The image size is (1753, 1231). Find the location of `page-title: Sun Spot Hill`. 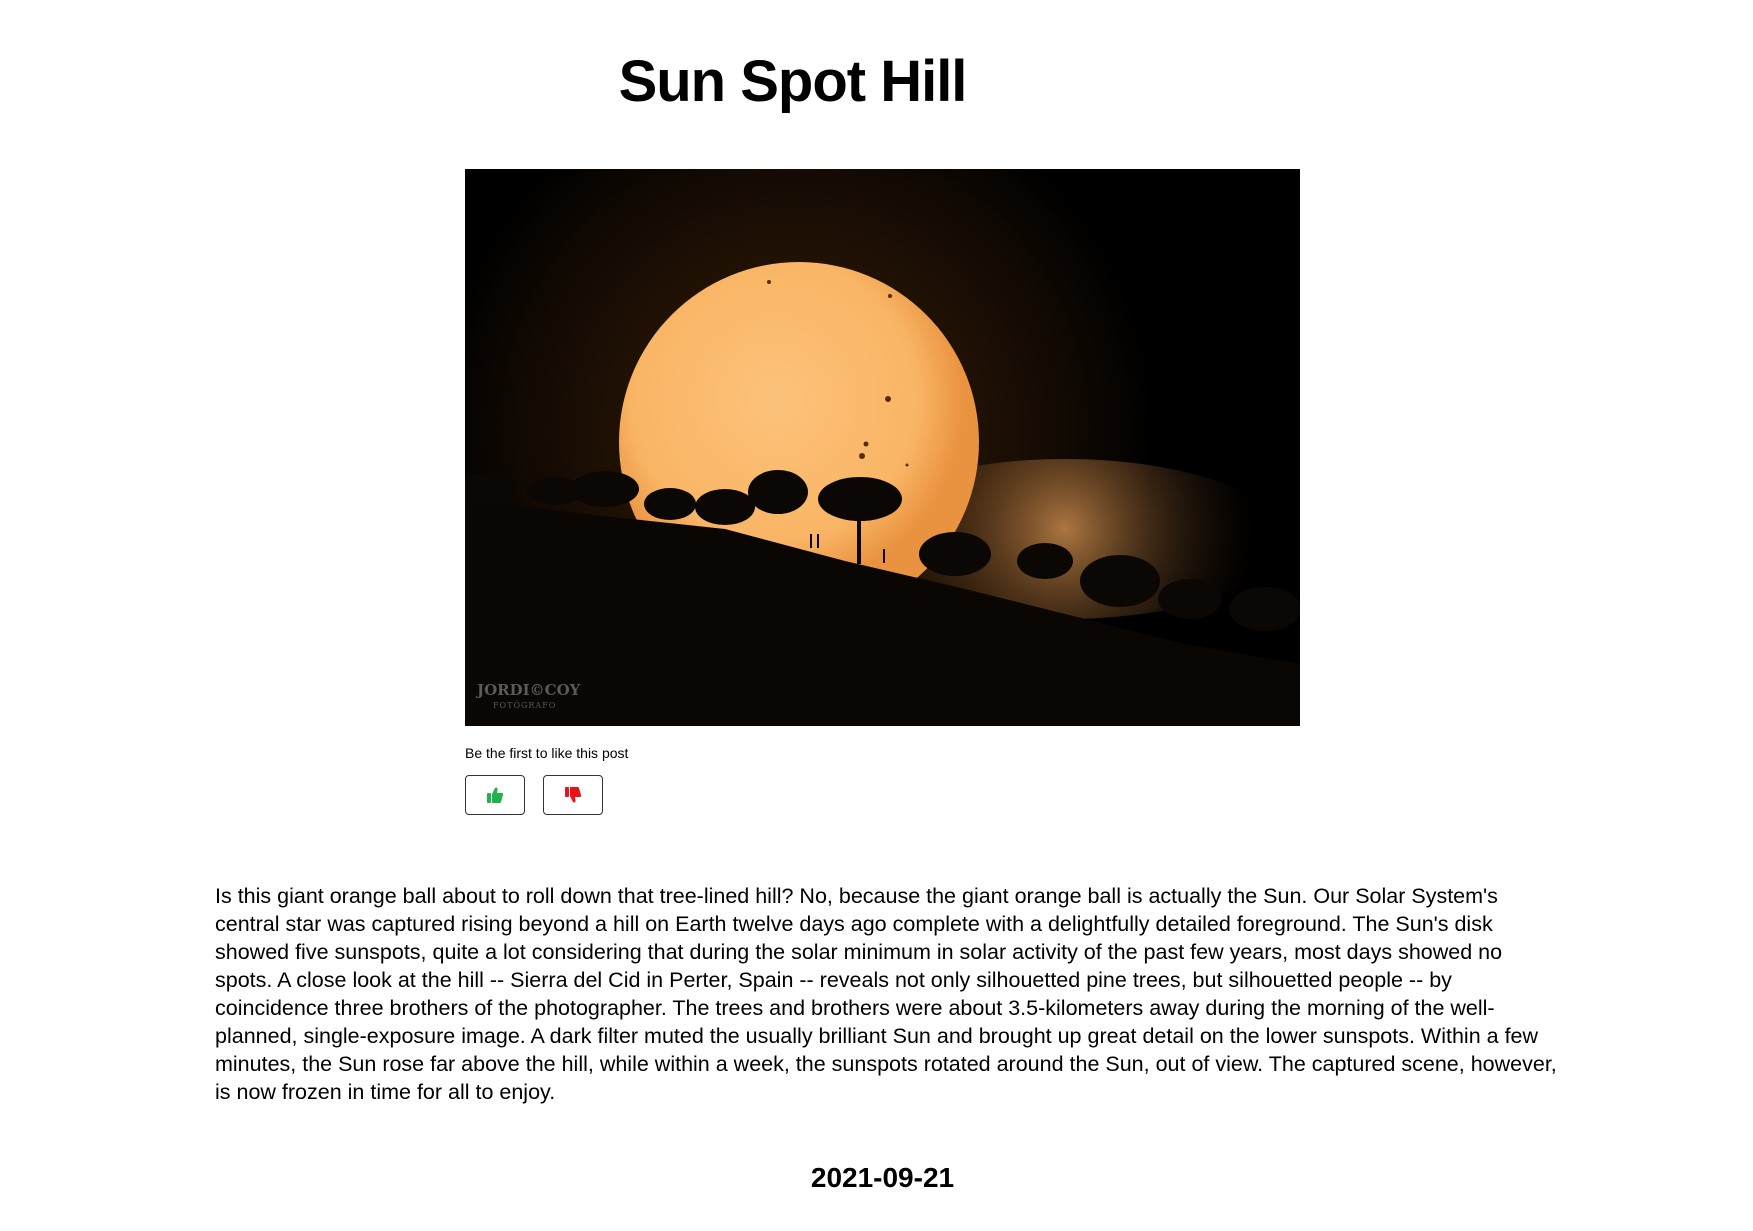

page-title: Sun Spot Hill is located at coordinates (793, 81).